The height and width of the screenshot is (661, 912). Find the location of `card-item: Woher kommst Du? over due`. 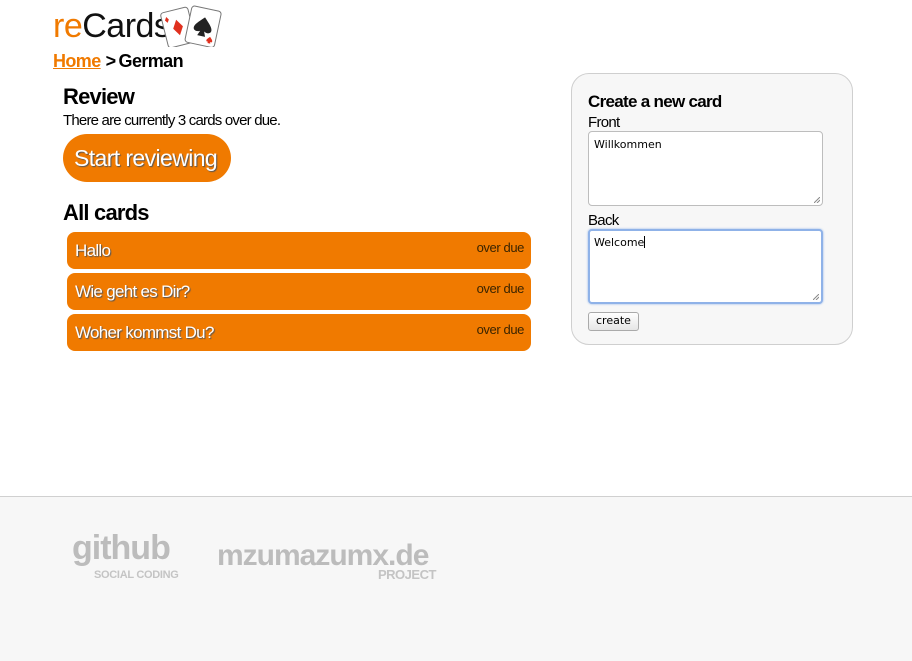

card-item: Woher kommst Du? over due is located at coordinates (299, 332).